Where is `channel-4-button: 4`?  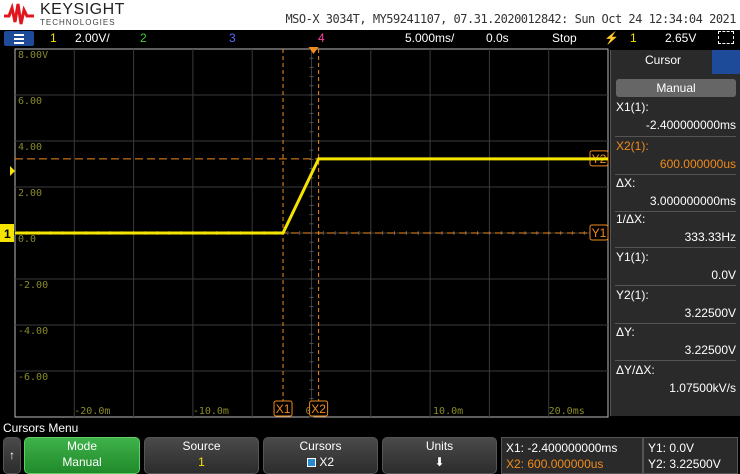 channel-4-button: 4 is located at coordinates (321, 38).